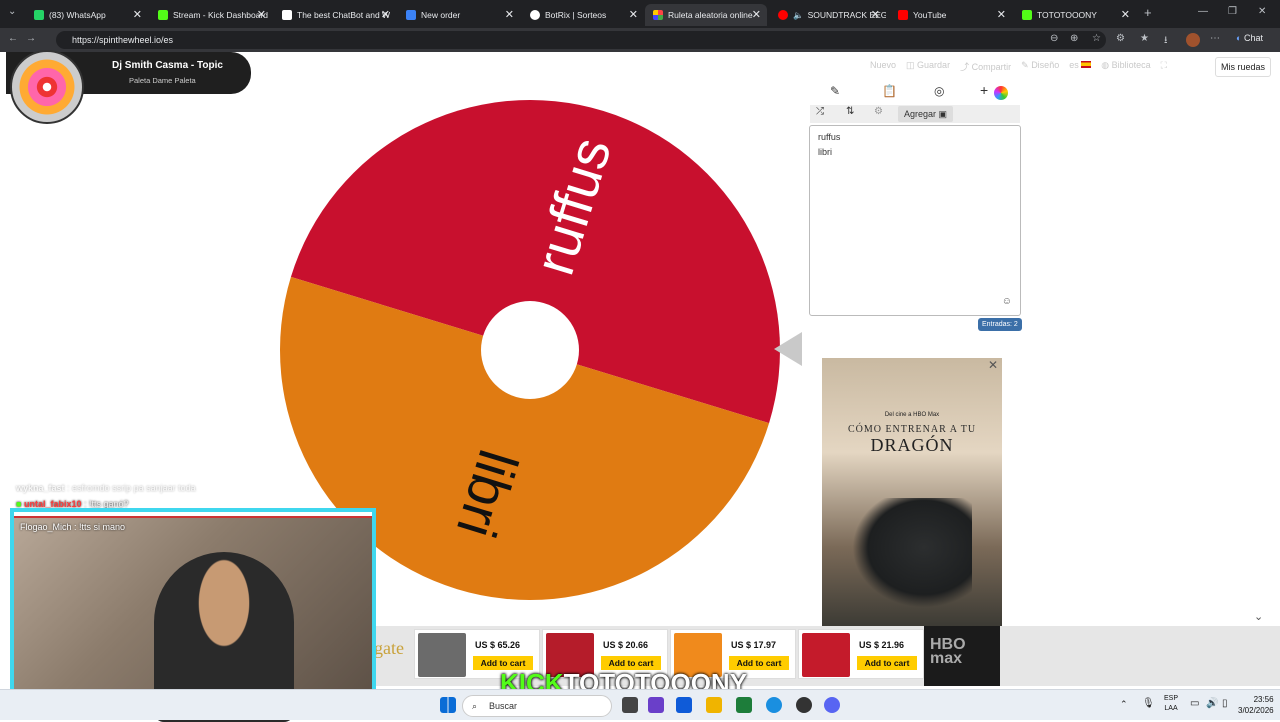  What do you see at coordinates (13, 38) in the screenshot?
I see `back-icon: ←` at bounding box center [13, 38].